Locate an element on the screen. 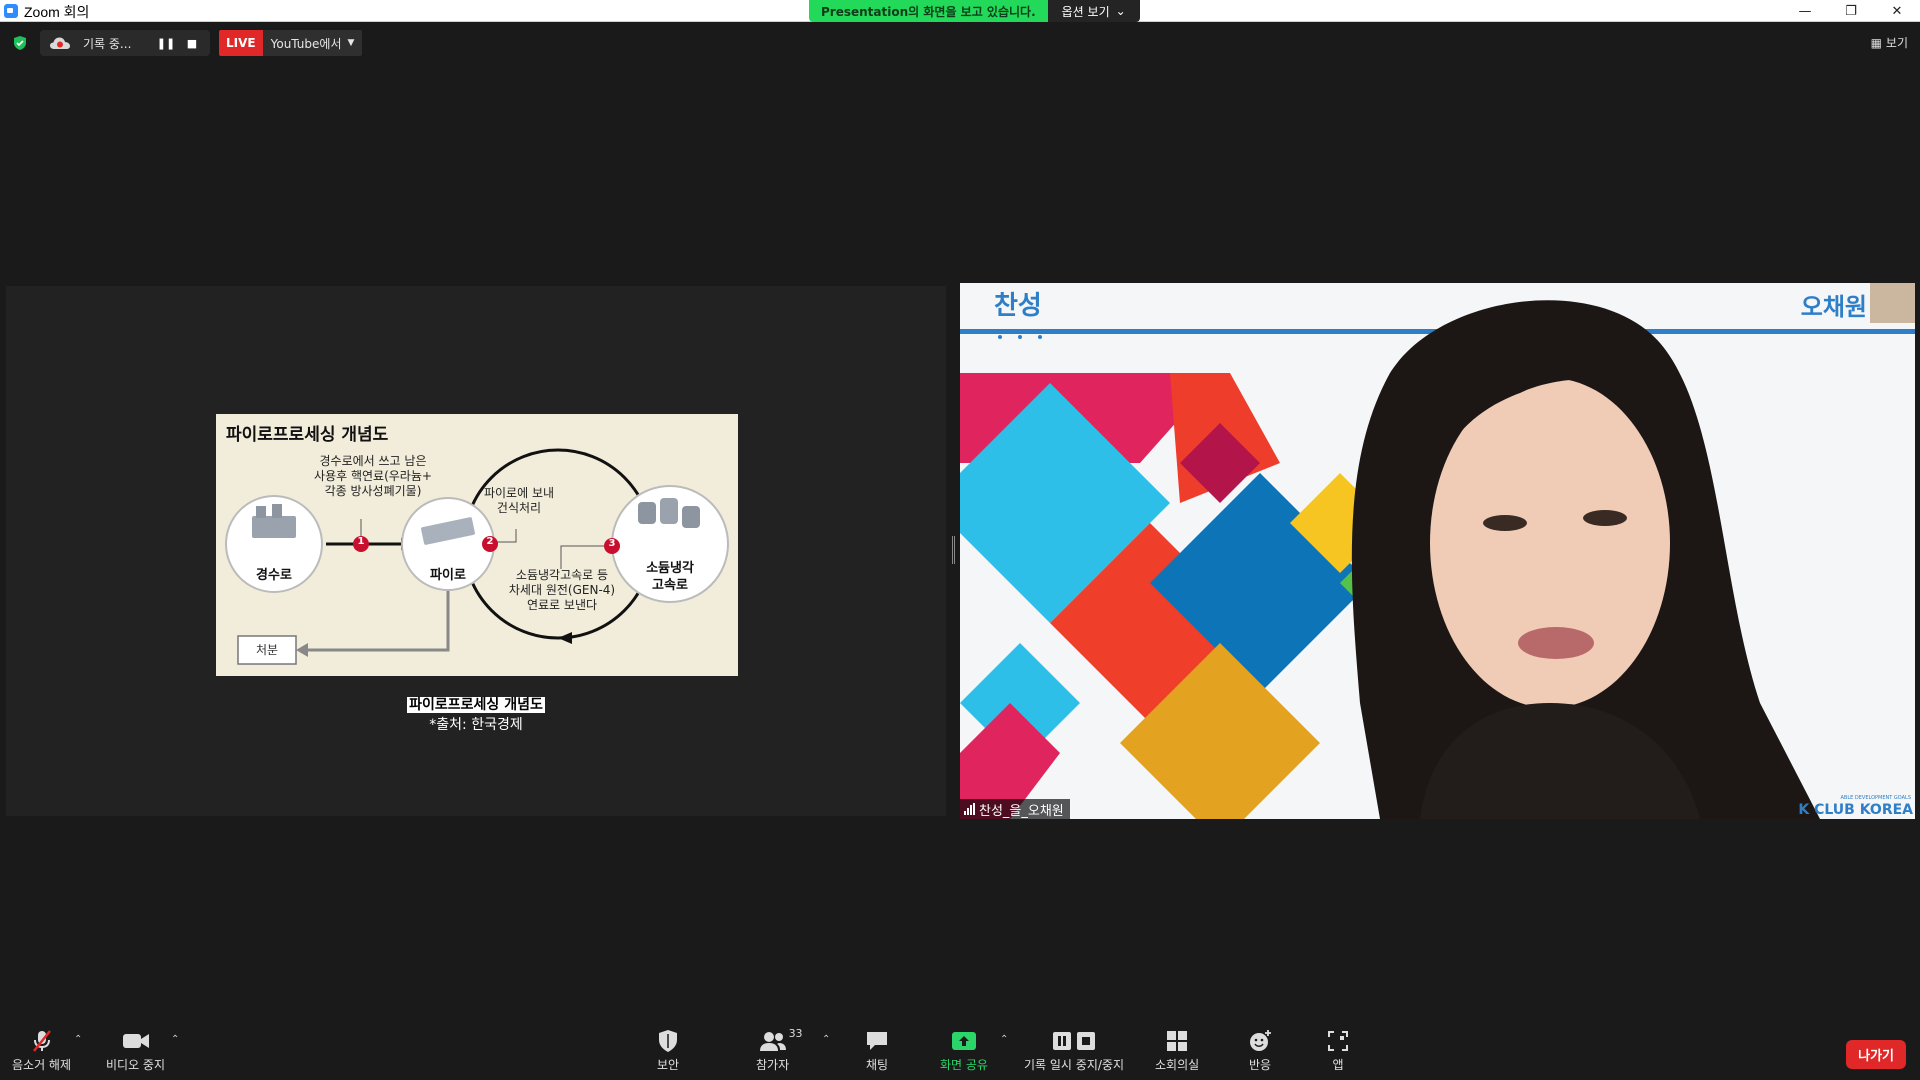 The width and height of the screenshot is (1920, 1080). node-1-label: 경수로 is located at coordinates (274, 575).